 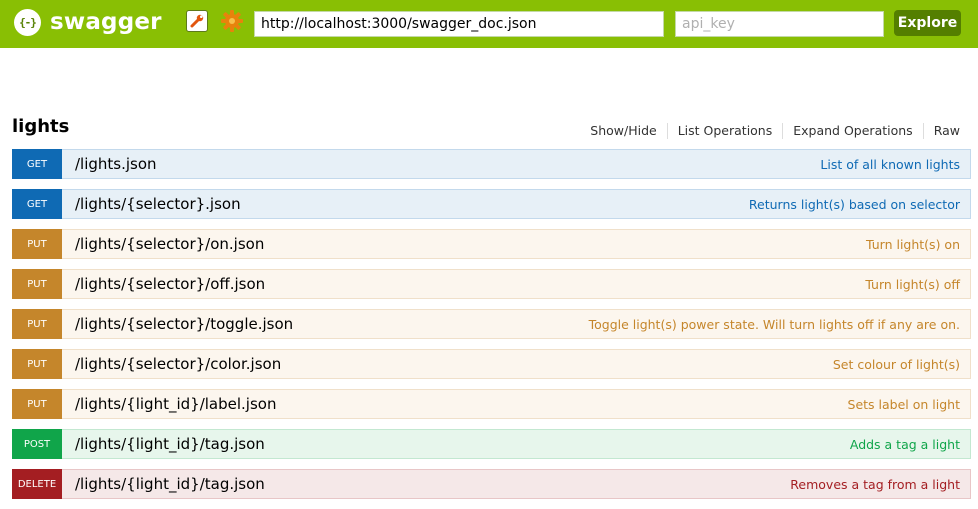 I want to click on operation-summary: List of all known lights, so click(x=890, y=164).